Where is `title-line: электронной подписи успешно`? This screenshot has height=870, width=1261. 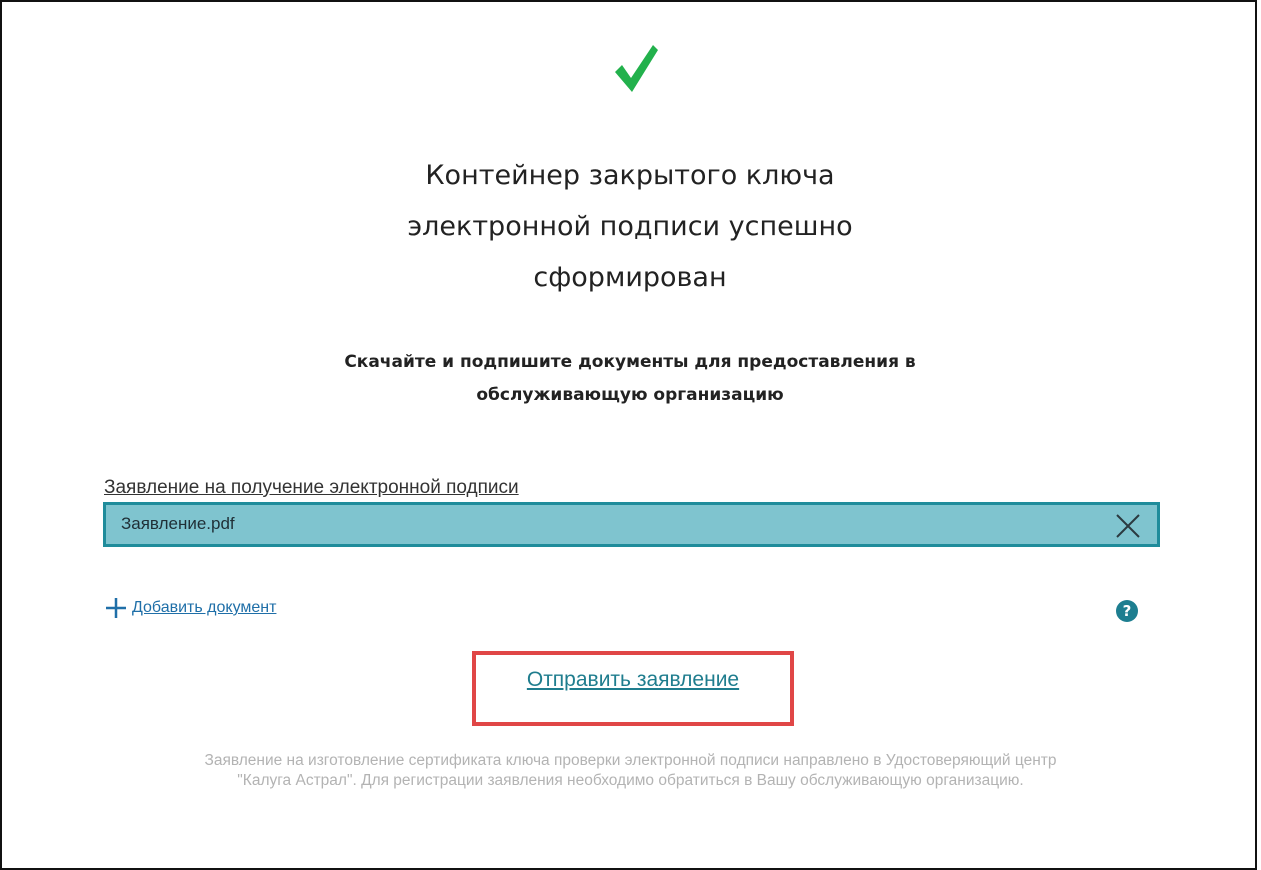 title-line: электронной подписи успешно is located at coordinates (630, 226).